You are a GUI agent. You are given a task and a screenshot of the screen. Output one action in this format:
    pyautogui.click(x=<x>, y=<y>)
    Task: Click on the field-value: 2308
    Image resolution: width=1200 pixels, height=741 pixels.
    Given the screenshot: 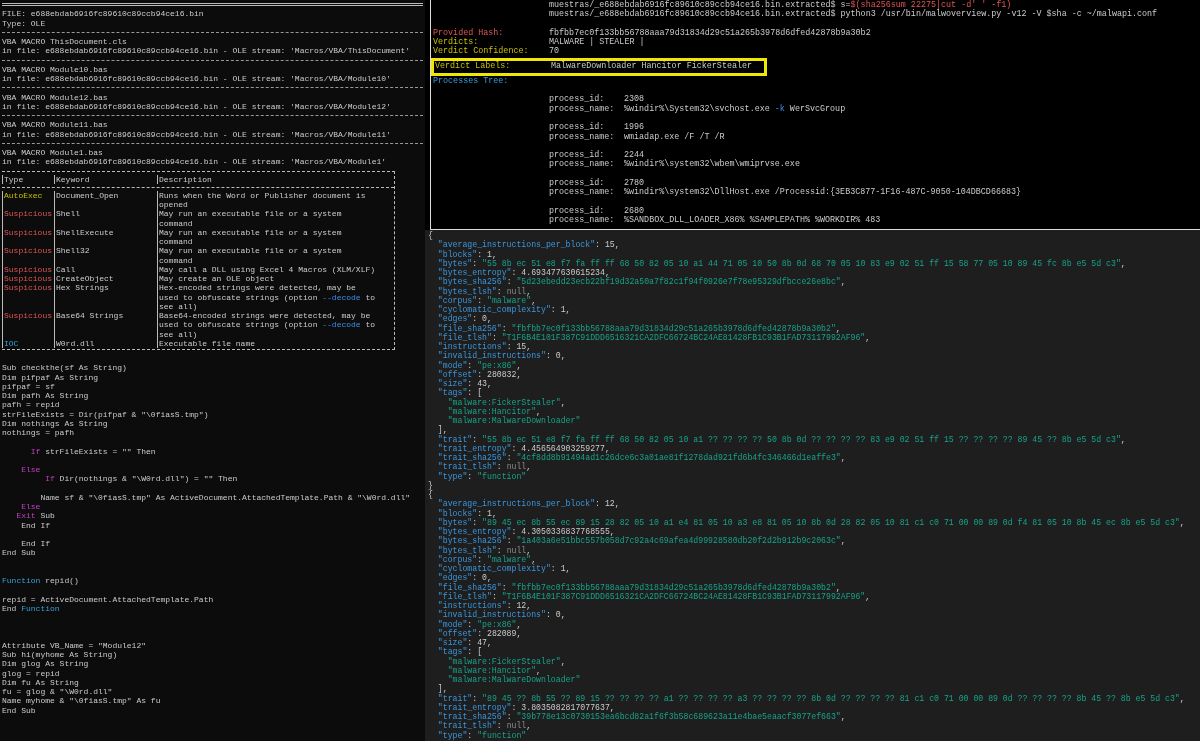 What is the action you would take?
    pyautogui.click(x=634, y=100)
    